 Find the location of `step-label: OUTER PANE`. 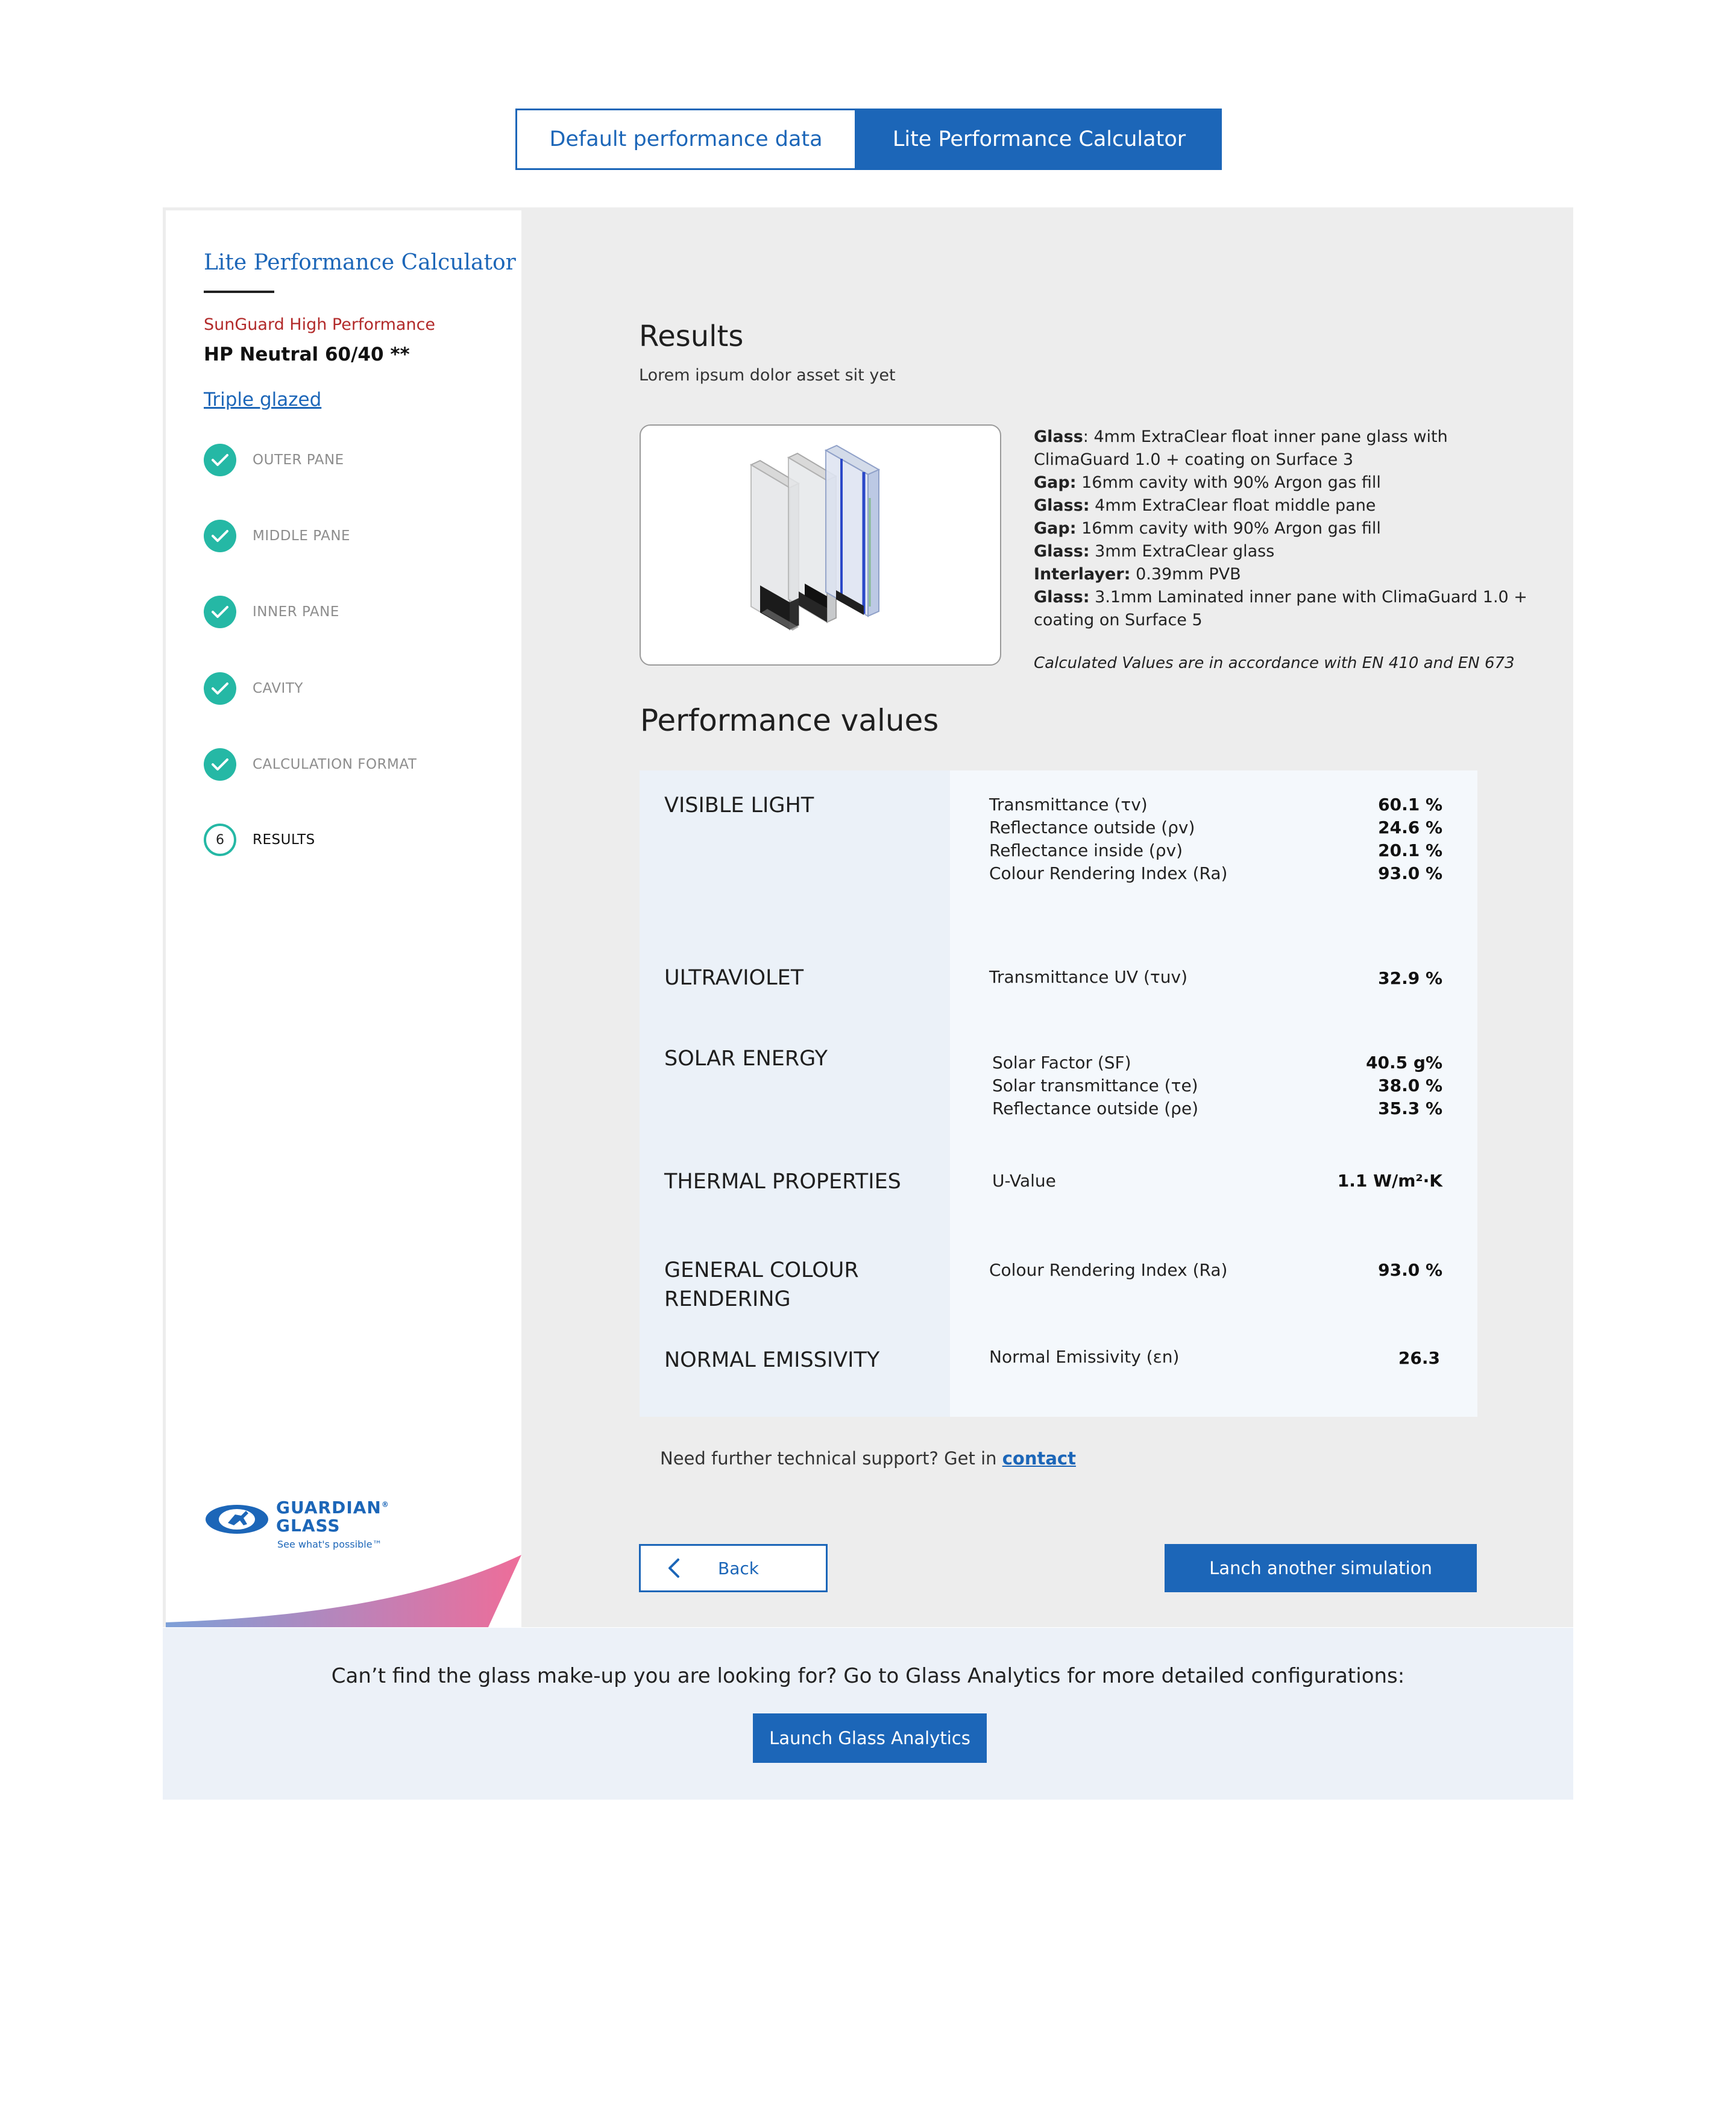

step-label: OUTER PANE is located at coordinates (298, 460).